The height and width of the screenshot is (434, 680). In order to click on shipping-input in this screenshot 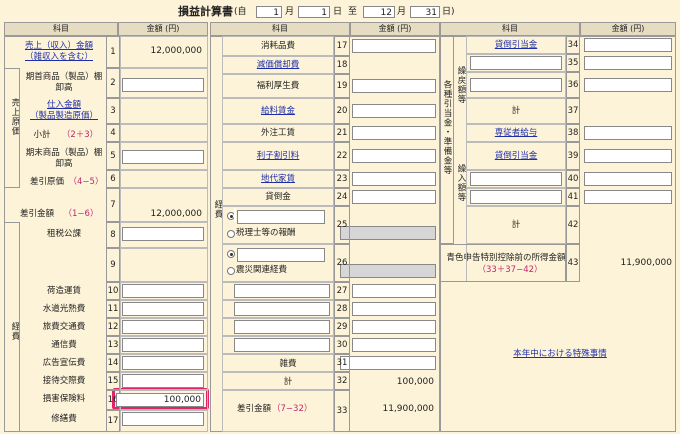, I will do `click(163, 291)`.